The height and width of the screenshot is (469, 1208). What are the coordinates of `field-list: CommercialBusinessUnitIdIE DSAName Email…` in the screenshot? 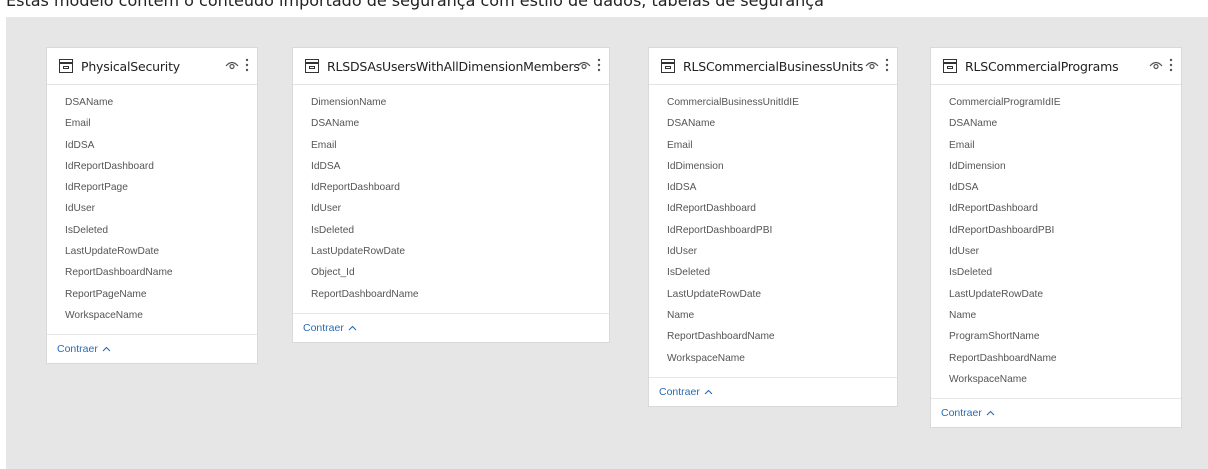 It's located at (773, 231).